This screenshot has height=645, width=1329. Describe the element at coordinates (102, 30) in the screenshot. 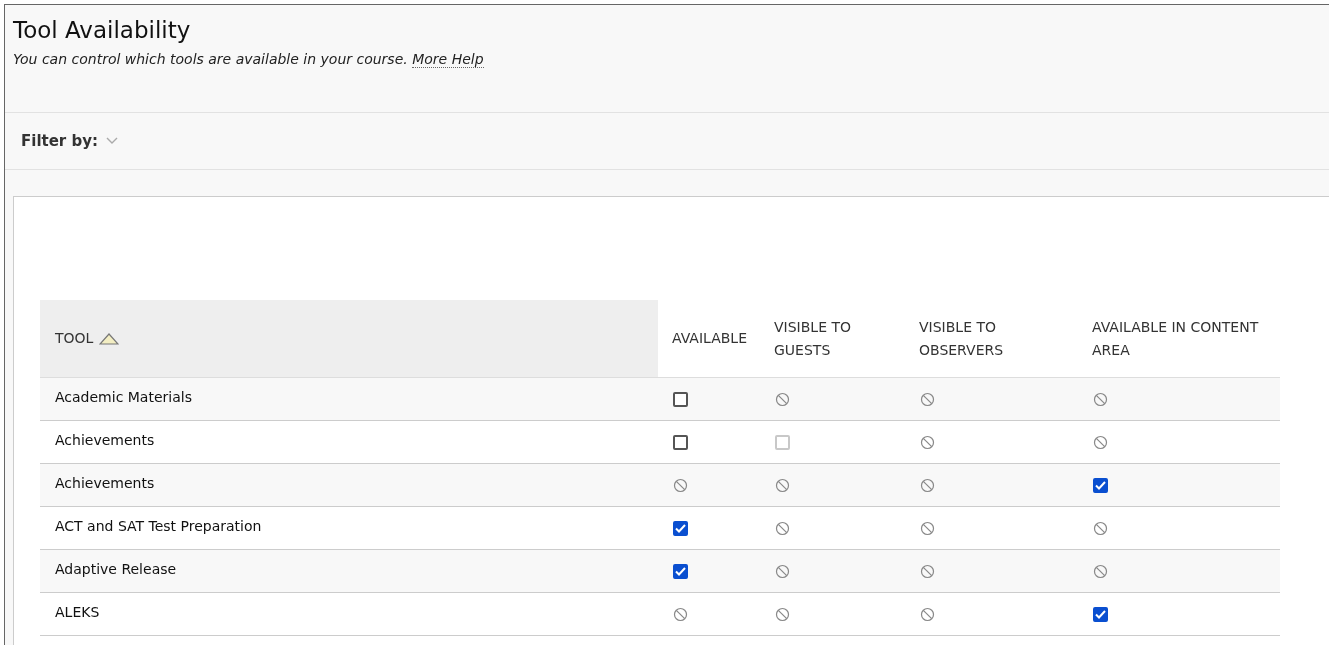

I see `page-title: Tool Availability` at that location.